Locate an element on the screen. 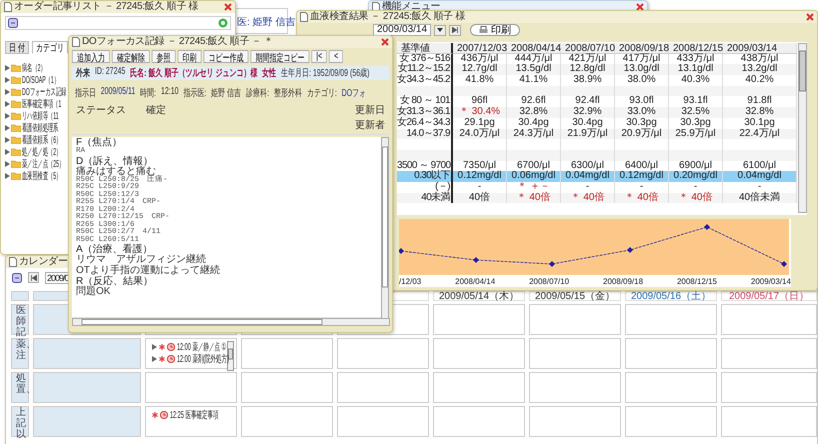  table-cell: 24.3万/μl is located at coordinates (534, 134).